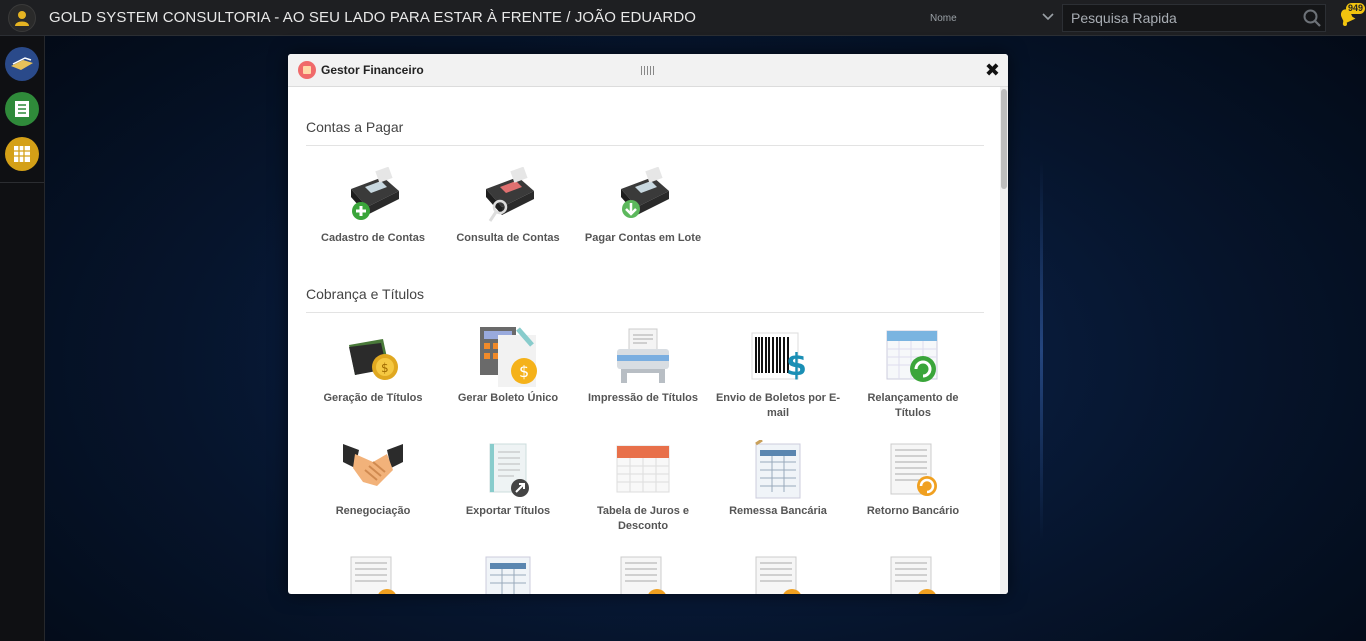 The height and width of the screenshot is (641, 1366). Describe the element at coordinates (913, 405) in the screenshot. I see `tile-label: Relançamento de Títulos` at that location.